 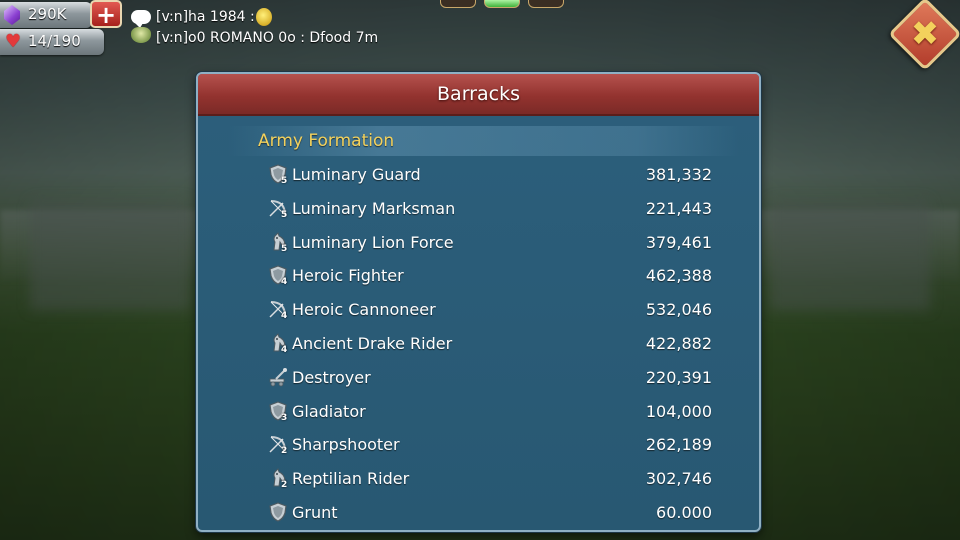 What do you see at coordinates (490, 481) in the screenshot?
I see `troop-row: 2 Reptilian Rider 302,746` at bounding box center [490, 481].